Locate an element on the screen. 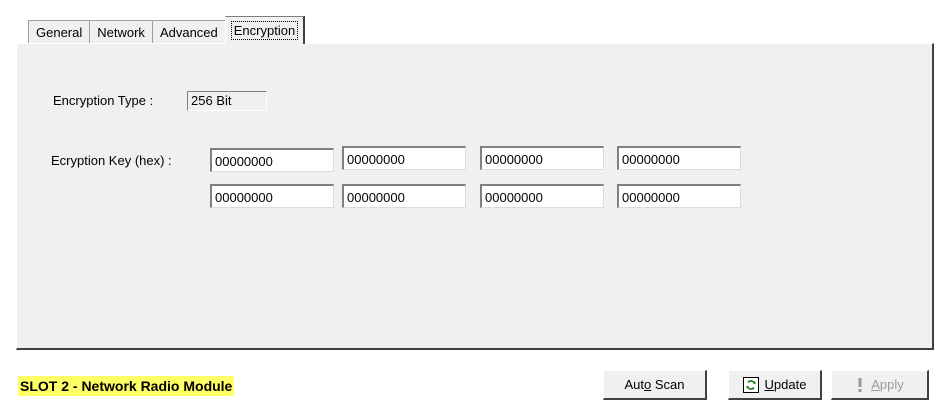 This screenshot has height=410, width=944. encryption-type-field: 256 Bit is located at coordinates (227, 101).